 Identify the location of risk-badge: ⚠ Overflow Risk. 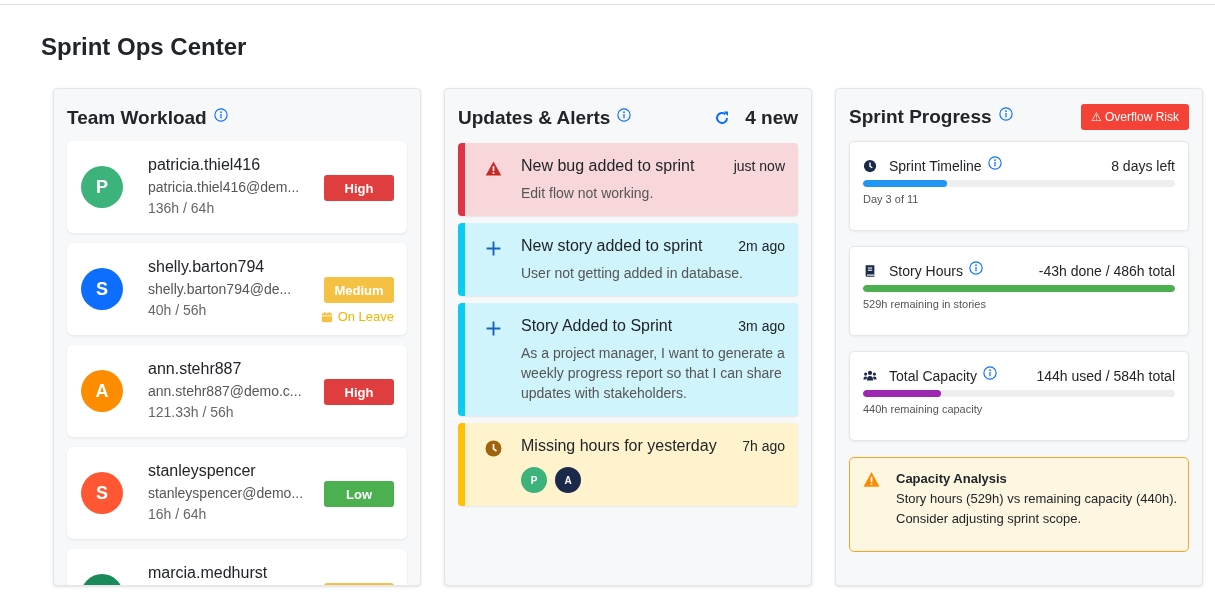
(1134, 117).